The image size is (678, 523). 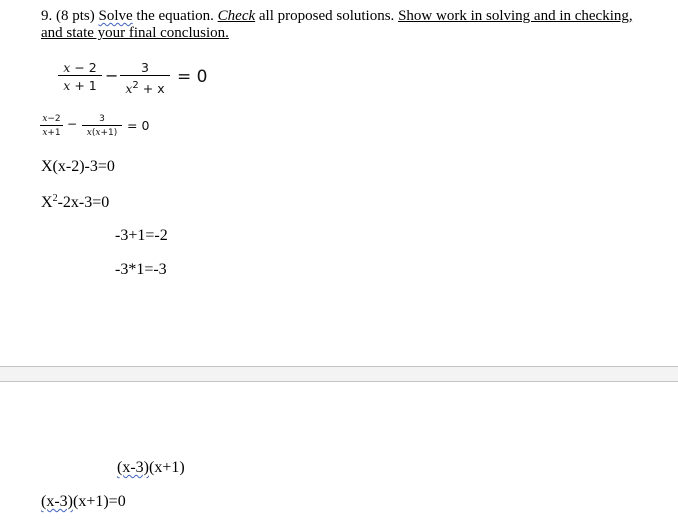 I want to click on fraction-2: 3 x(x+1), so click(x=102, y=126).